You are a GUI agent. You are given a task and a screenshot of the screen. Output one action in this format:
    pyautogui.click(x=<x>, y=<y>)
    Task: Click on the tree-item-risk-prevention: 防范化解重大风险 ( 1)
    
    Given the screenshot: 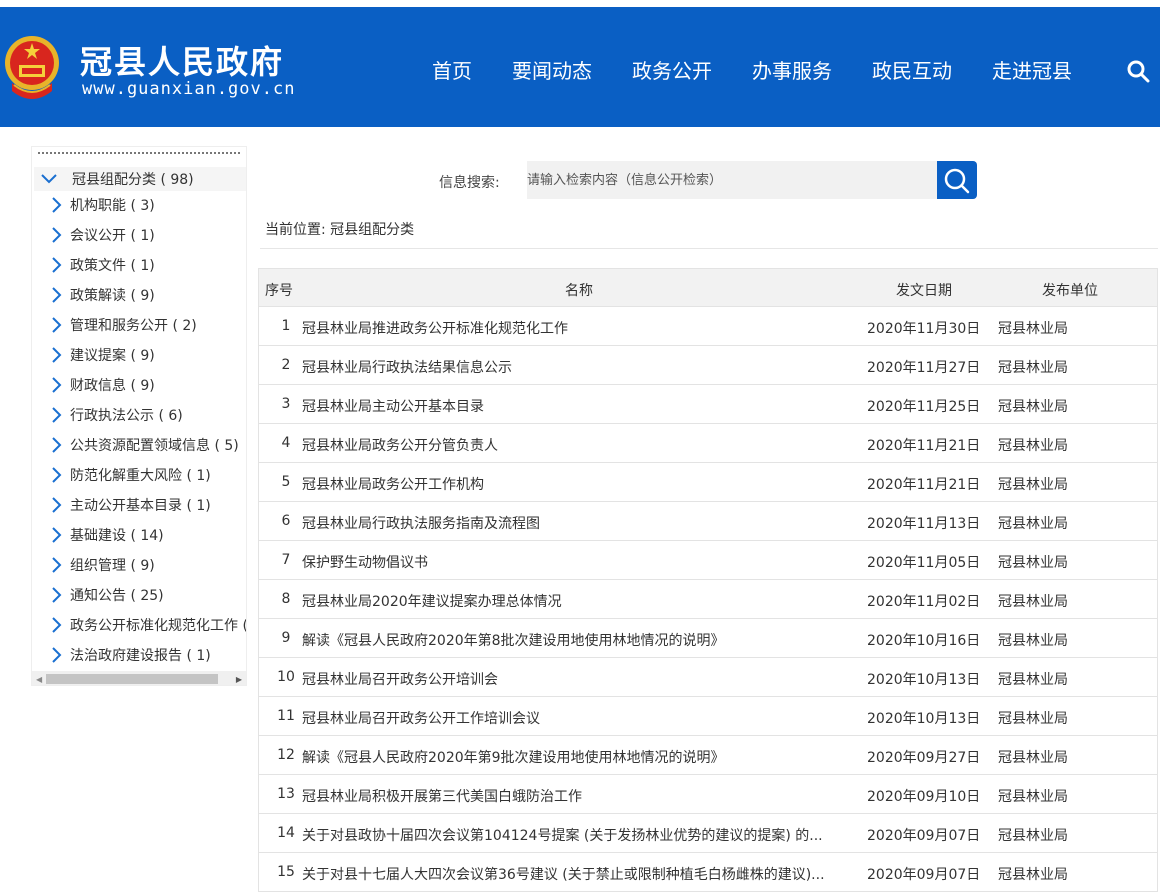 What is the action you would take?
    pyautogui.click(x=130, y=475)
    